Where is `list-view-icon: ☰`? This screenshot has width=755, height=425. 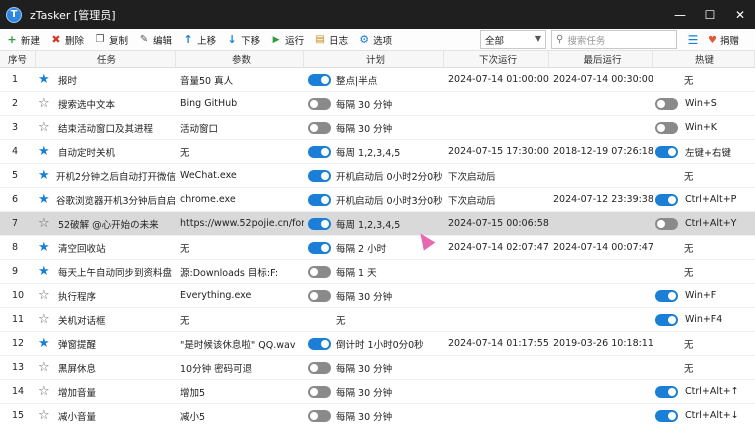 list-view-icon: ☰ is located at coordinates (693, 40).